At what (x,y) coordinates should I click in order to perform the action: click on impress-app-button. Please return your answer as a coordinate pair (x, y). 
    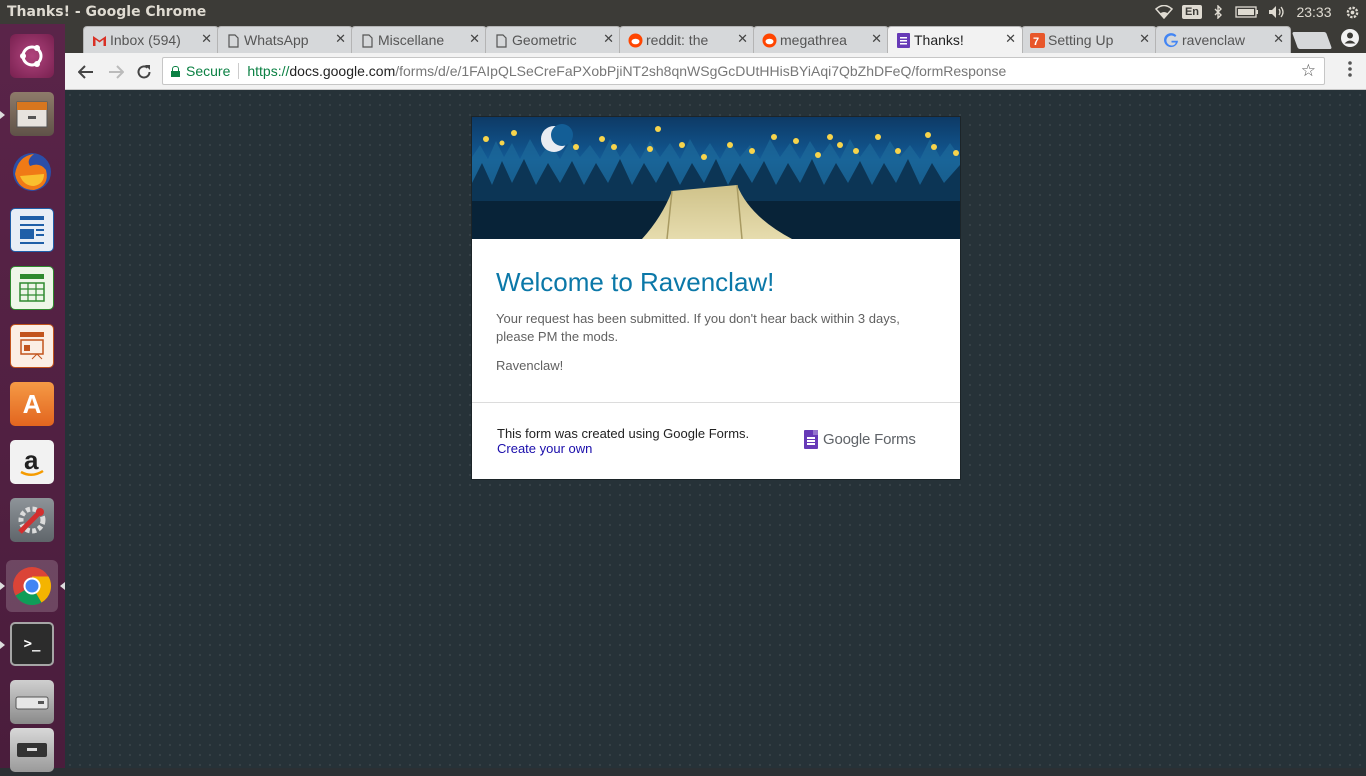
    Looking at the image, I should click on (32, 346).